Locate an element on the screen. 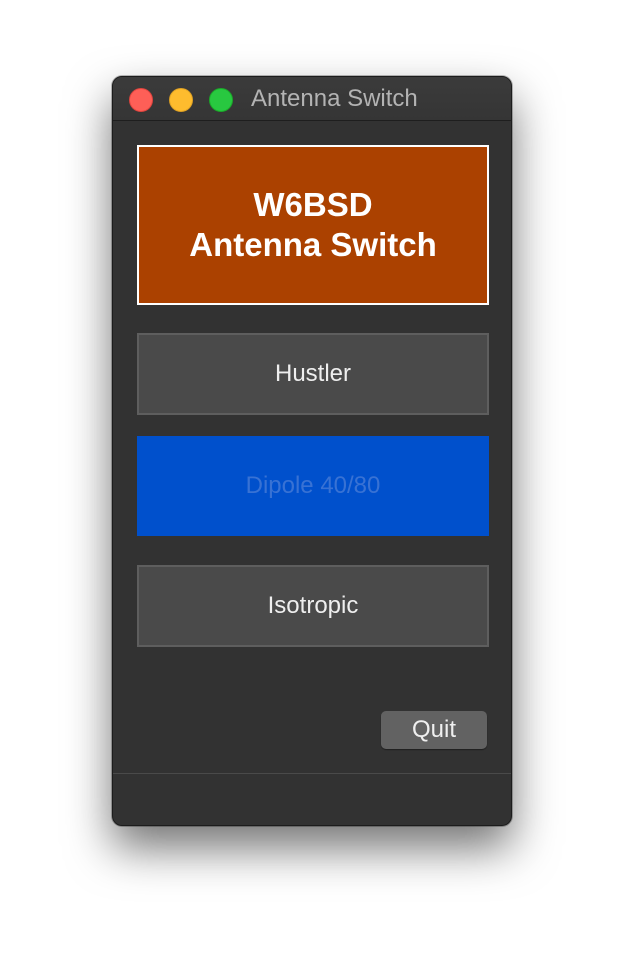 The image size is (624, 974). window-title: Antenna Switch is located at coordinates (334, 98).